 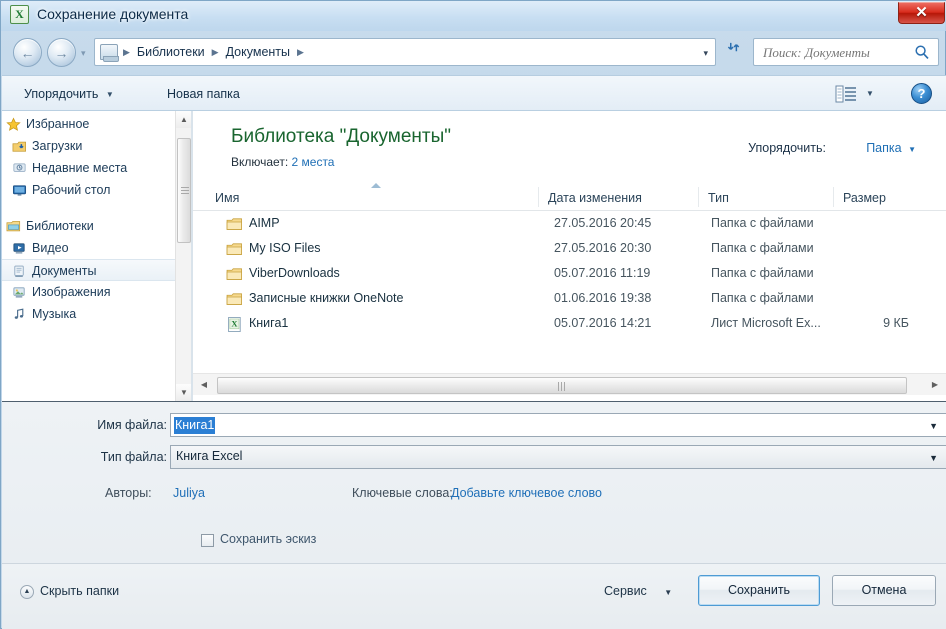 I want to click on search-box, so click(x=846, y=52).